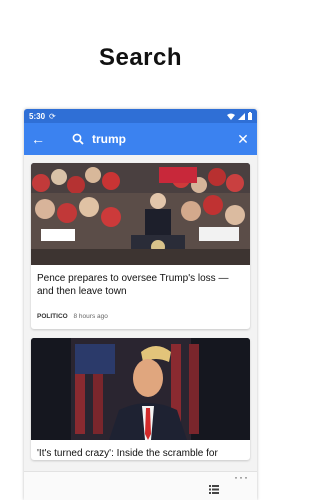 Image resolution: width=320 pixels, height=500 pixels. I want to click on list-icon, so click(214, 490).